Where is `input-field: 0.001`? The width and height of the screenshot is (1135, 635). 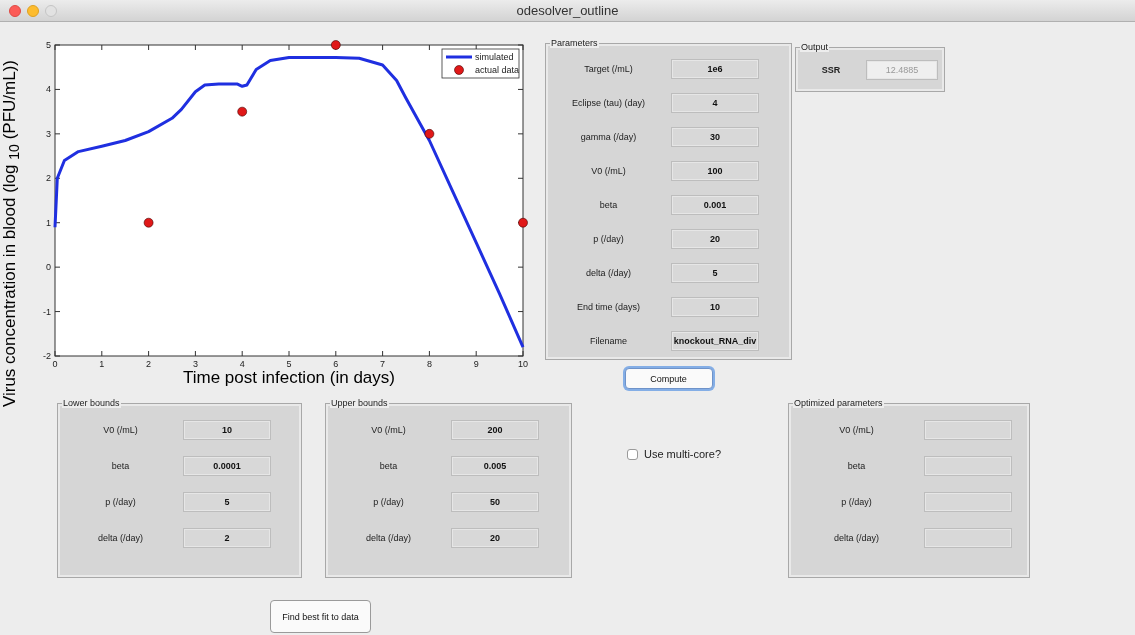 input-field: 0.001 is located at coordinates (715, 205).